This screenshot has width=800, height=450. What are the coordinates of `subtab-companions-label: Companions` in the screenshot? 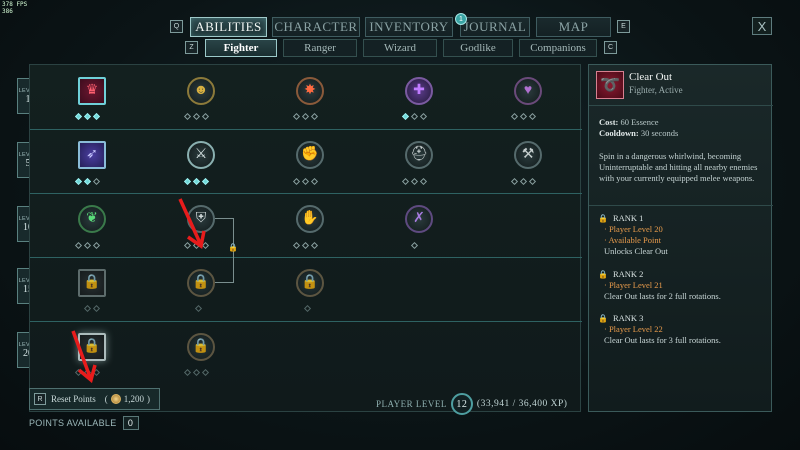 It's located at (558, 48).